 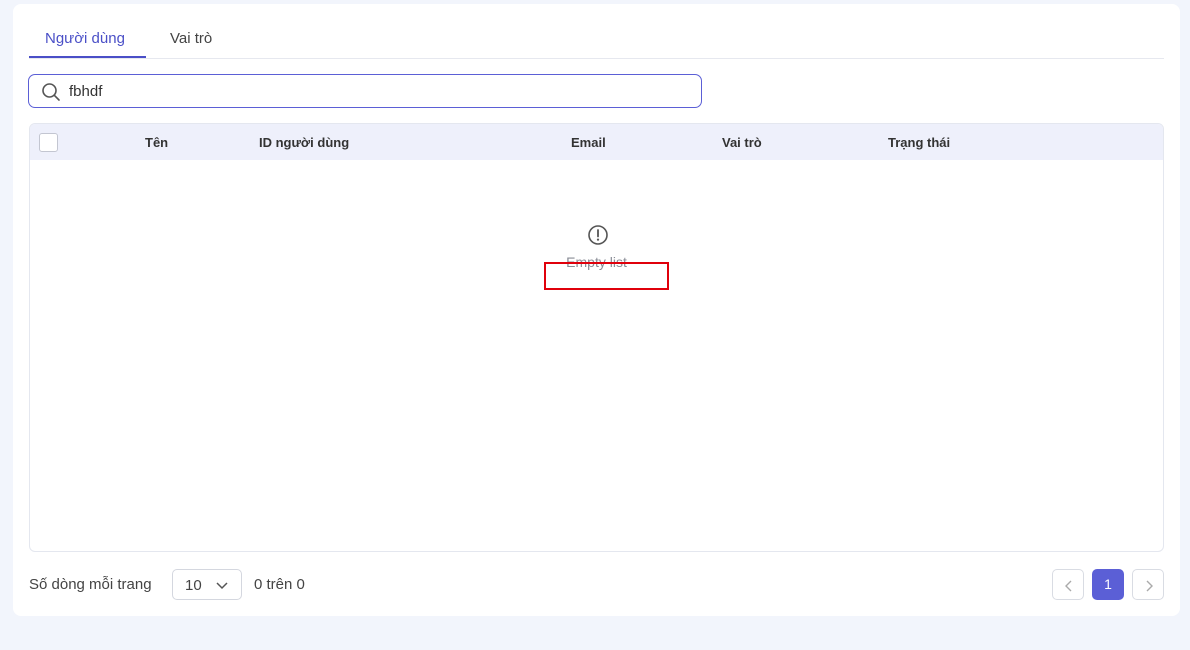 What do you see at coordinates (87, 57) in the screenshot?
I see `active-tab-indicator` at bounding box center [87, 57].